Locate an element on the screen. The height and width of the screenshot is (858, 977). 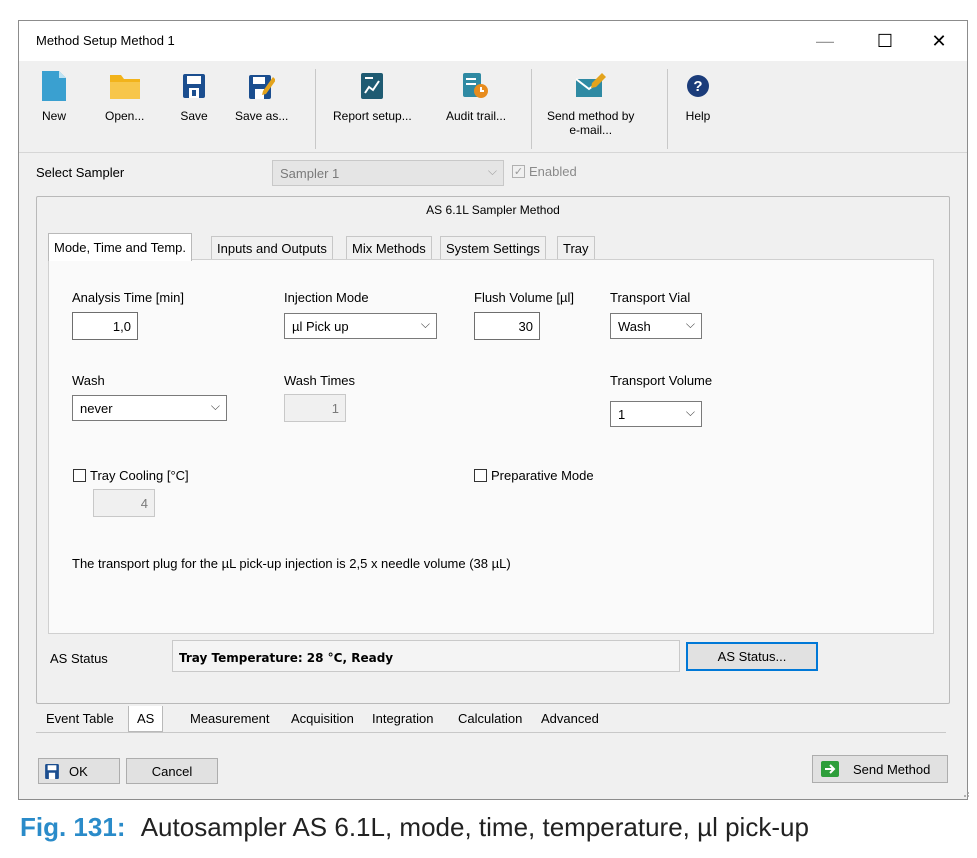
new-button: New is located at coordinates (54, 96).